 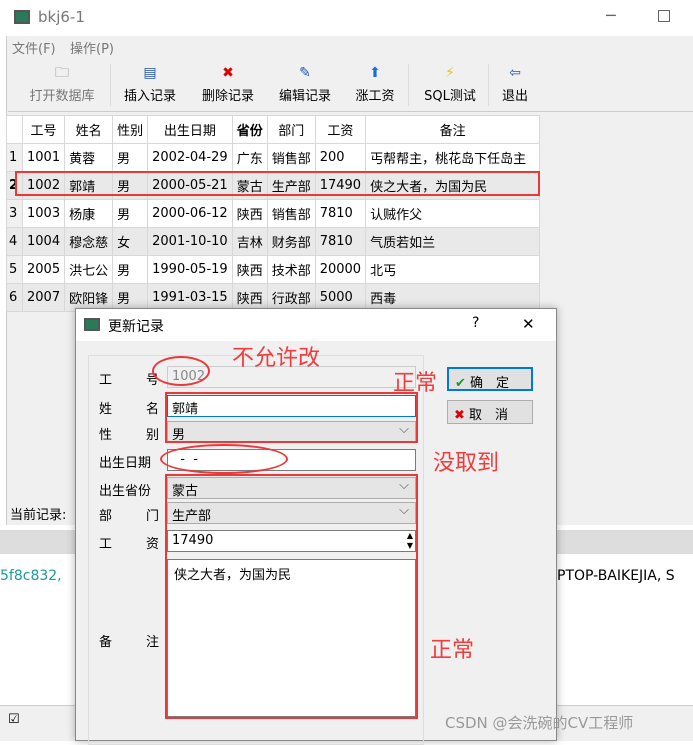 I want to click on selected-row-highlight, so click(x=277, y=183).